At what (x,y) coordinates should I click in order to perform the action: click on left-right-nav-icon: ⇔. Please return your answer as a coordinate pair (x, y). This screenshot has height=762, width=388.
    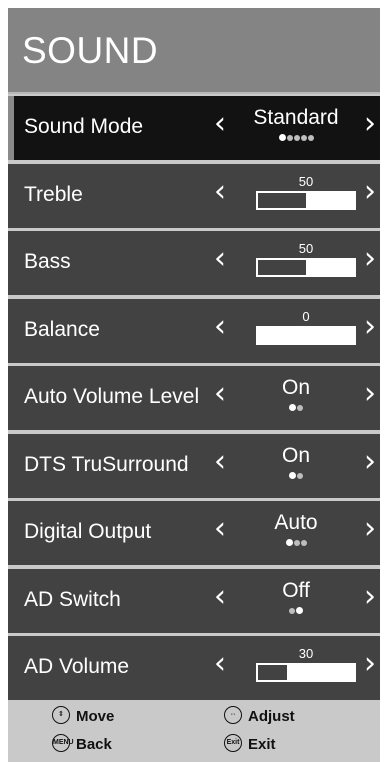
    Looking at the image, I should click on (233, 715).